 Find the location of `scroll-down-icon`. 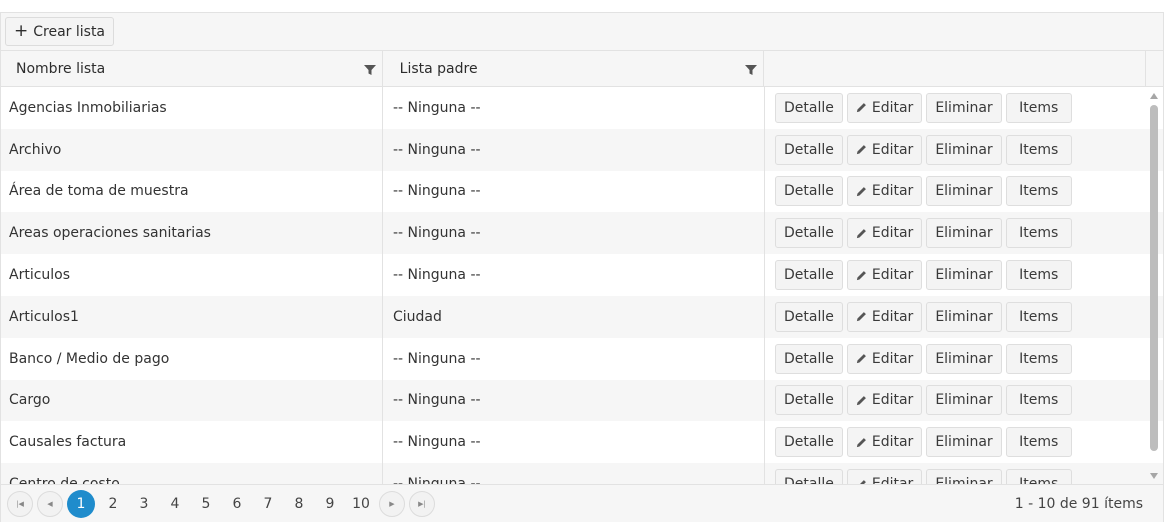

scroll-down-icon is located at coordinates (1154, 476).